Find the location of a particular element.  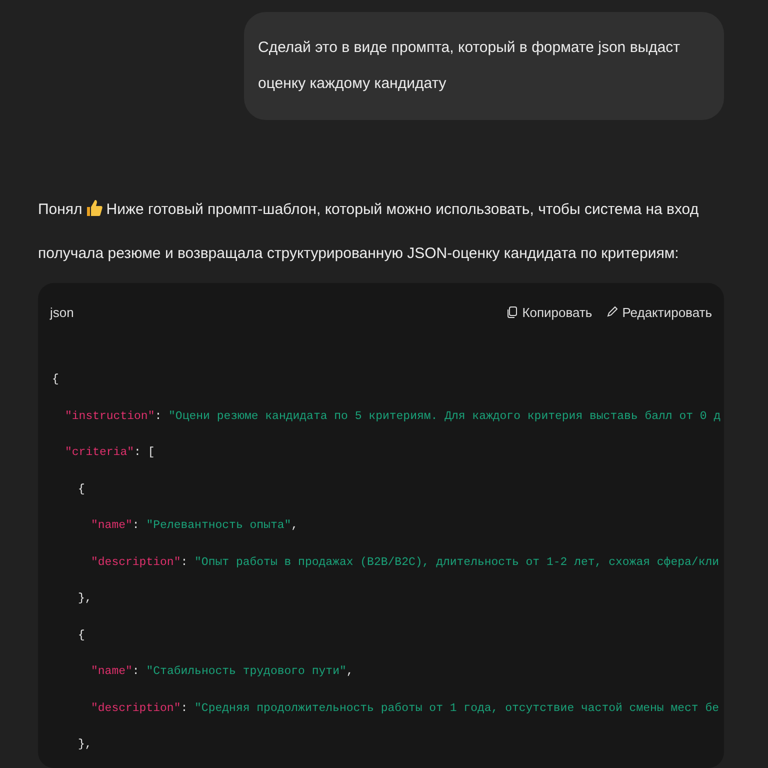

copy-icon is located at coordinates (512, 312).